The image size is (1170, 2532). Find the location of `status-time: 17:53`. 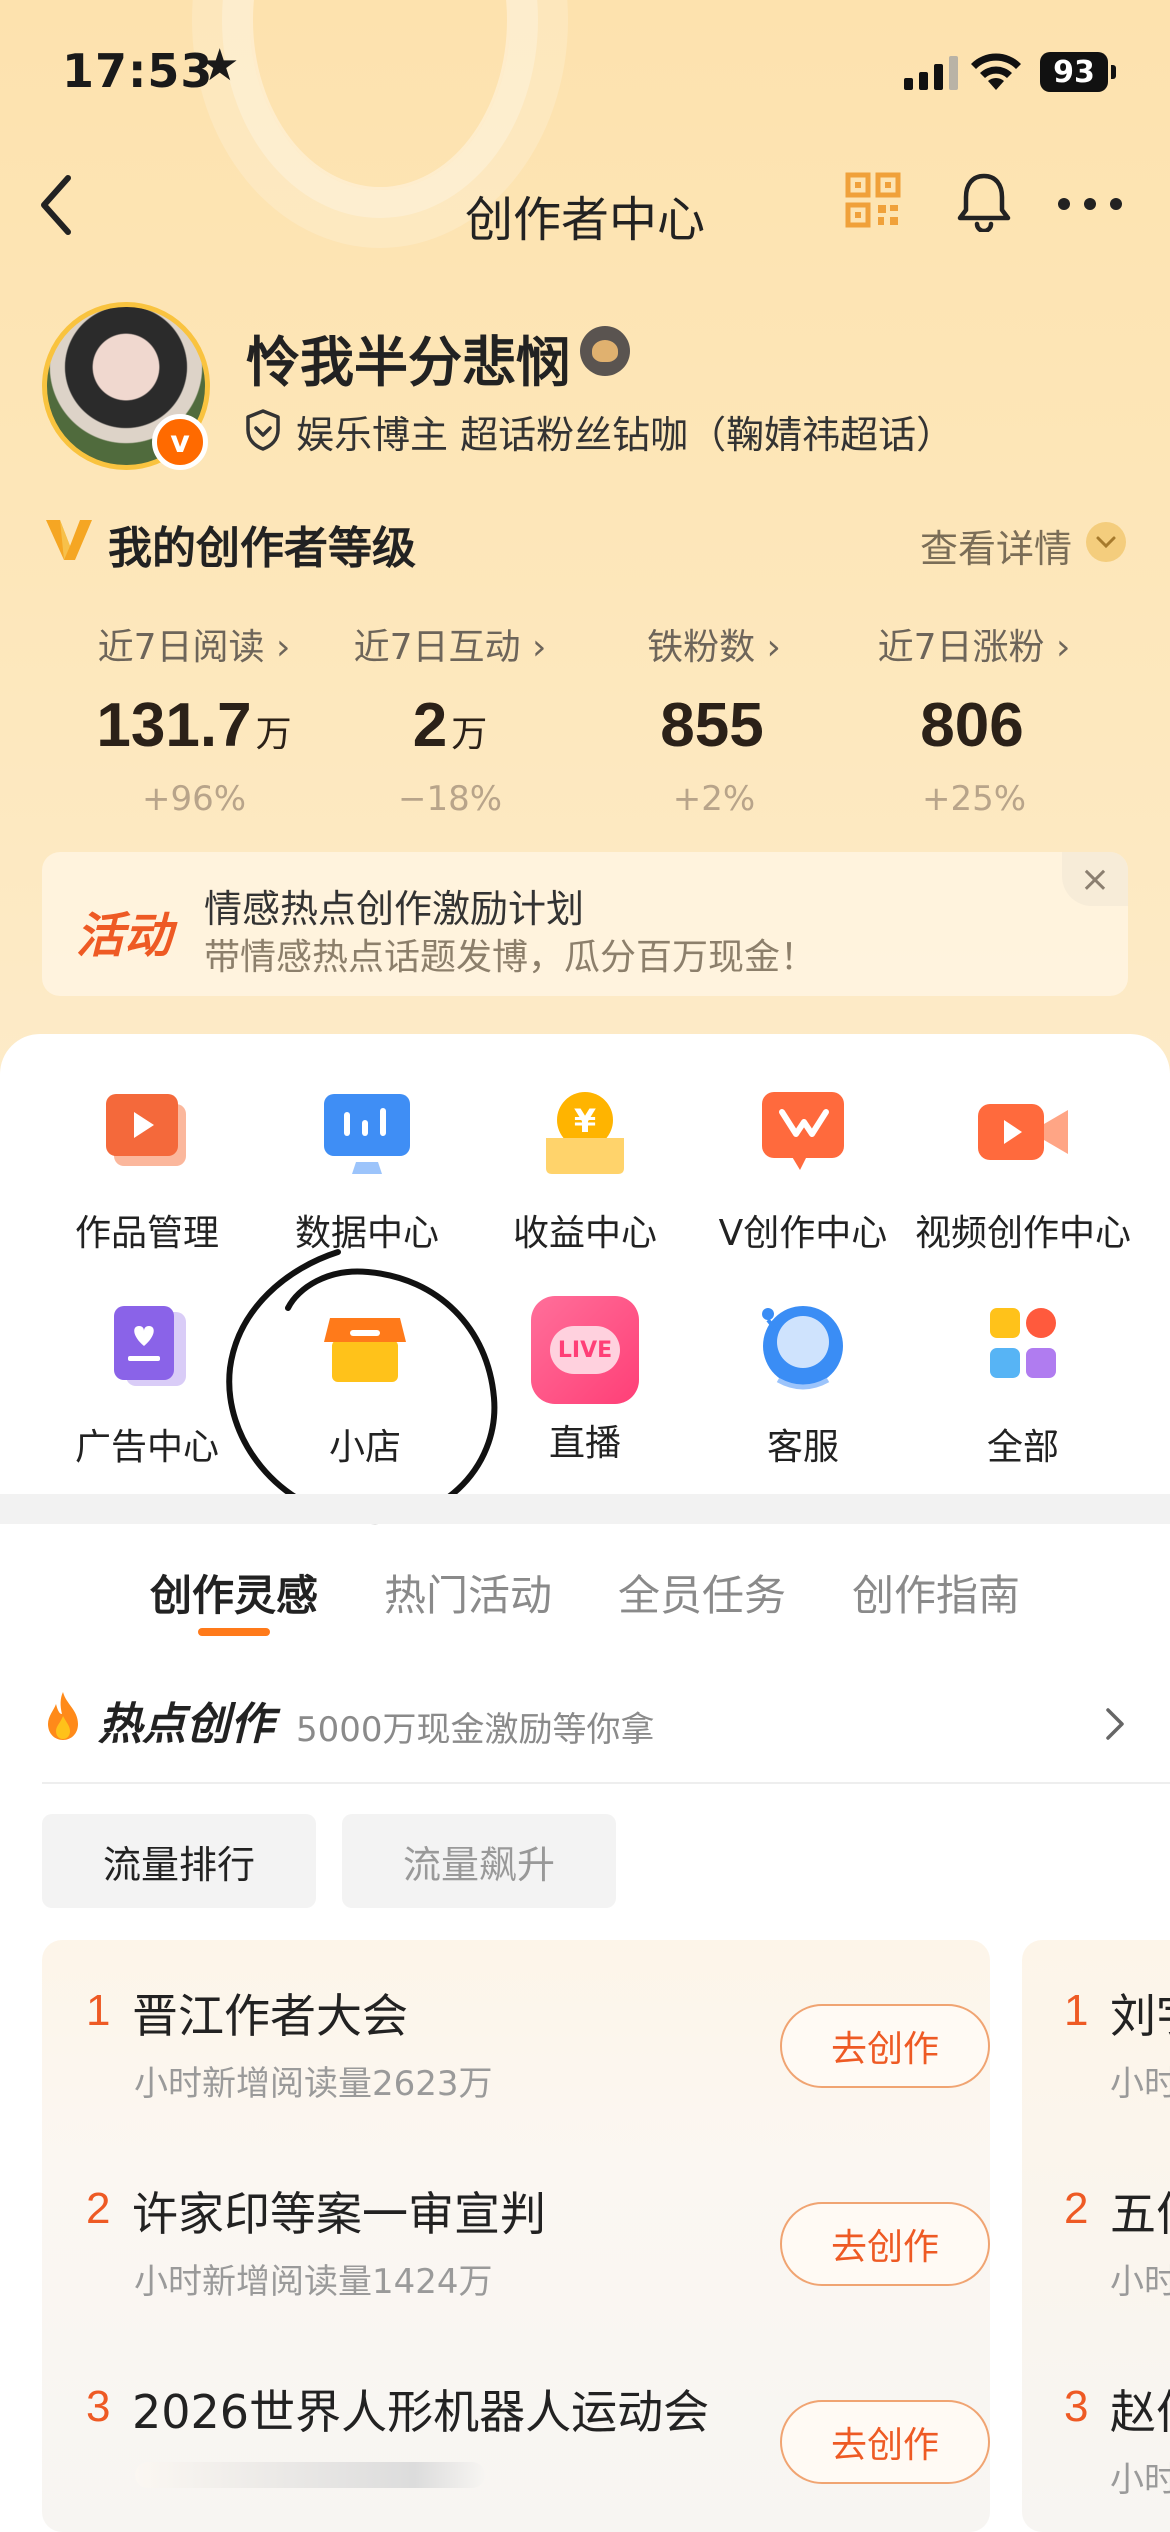

status-time: 17:53 is located at coordinates (138, 71).